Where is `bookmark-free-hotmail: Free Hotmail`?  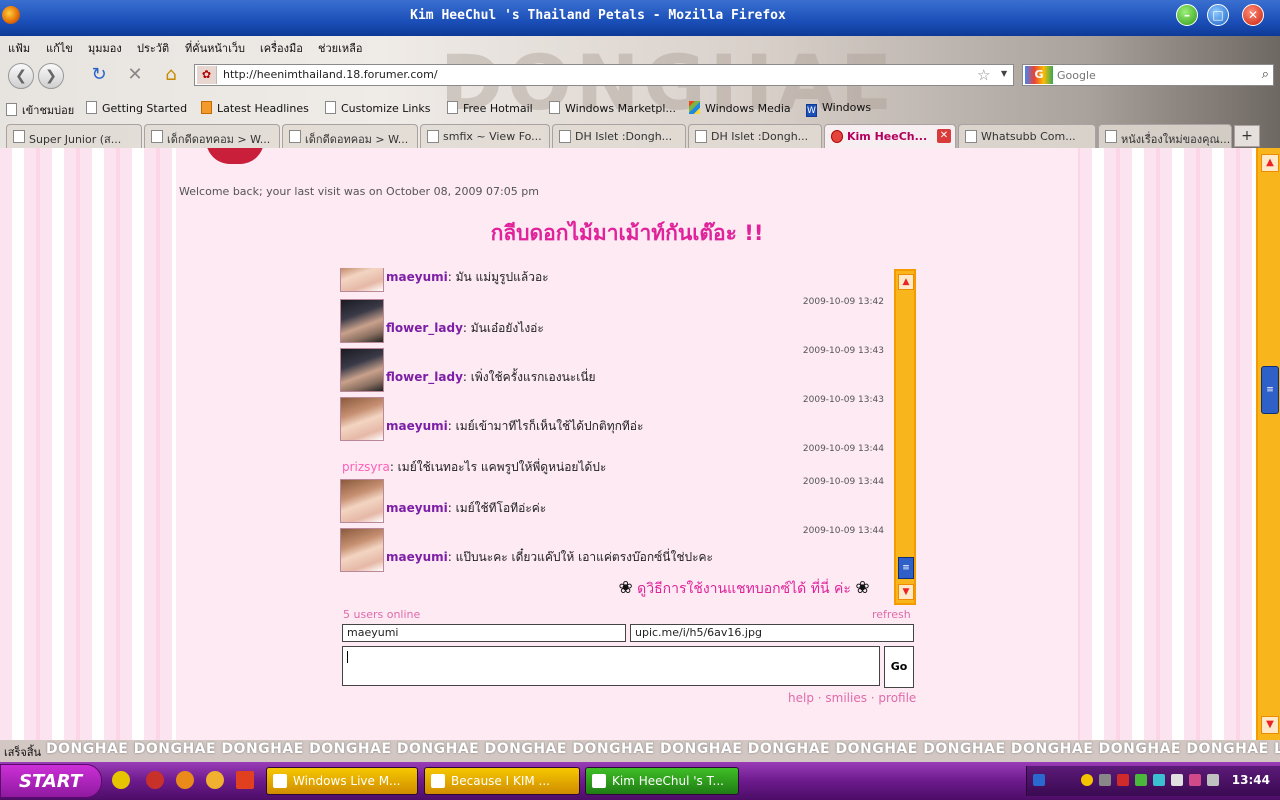
bookmark-free-hotmail: Free Hotmail is located at coordinates (490, 108).